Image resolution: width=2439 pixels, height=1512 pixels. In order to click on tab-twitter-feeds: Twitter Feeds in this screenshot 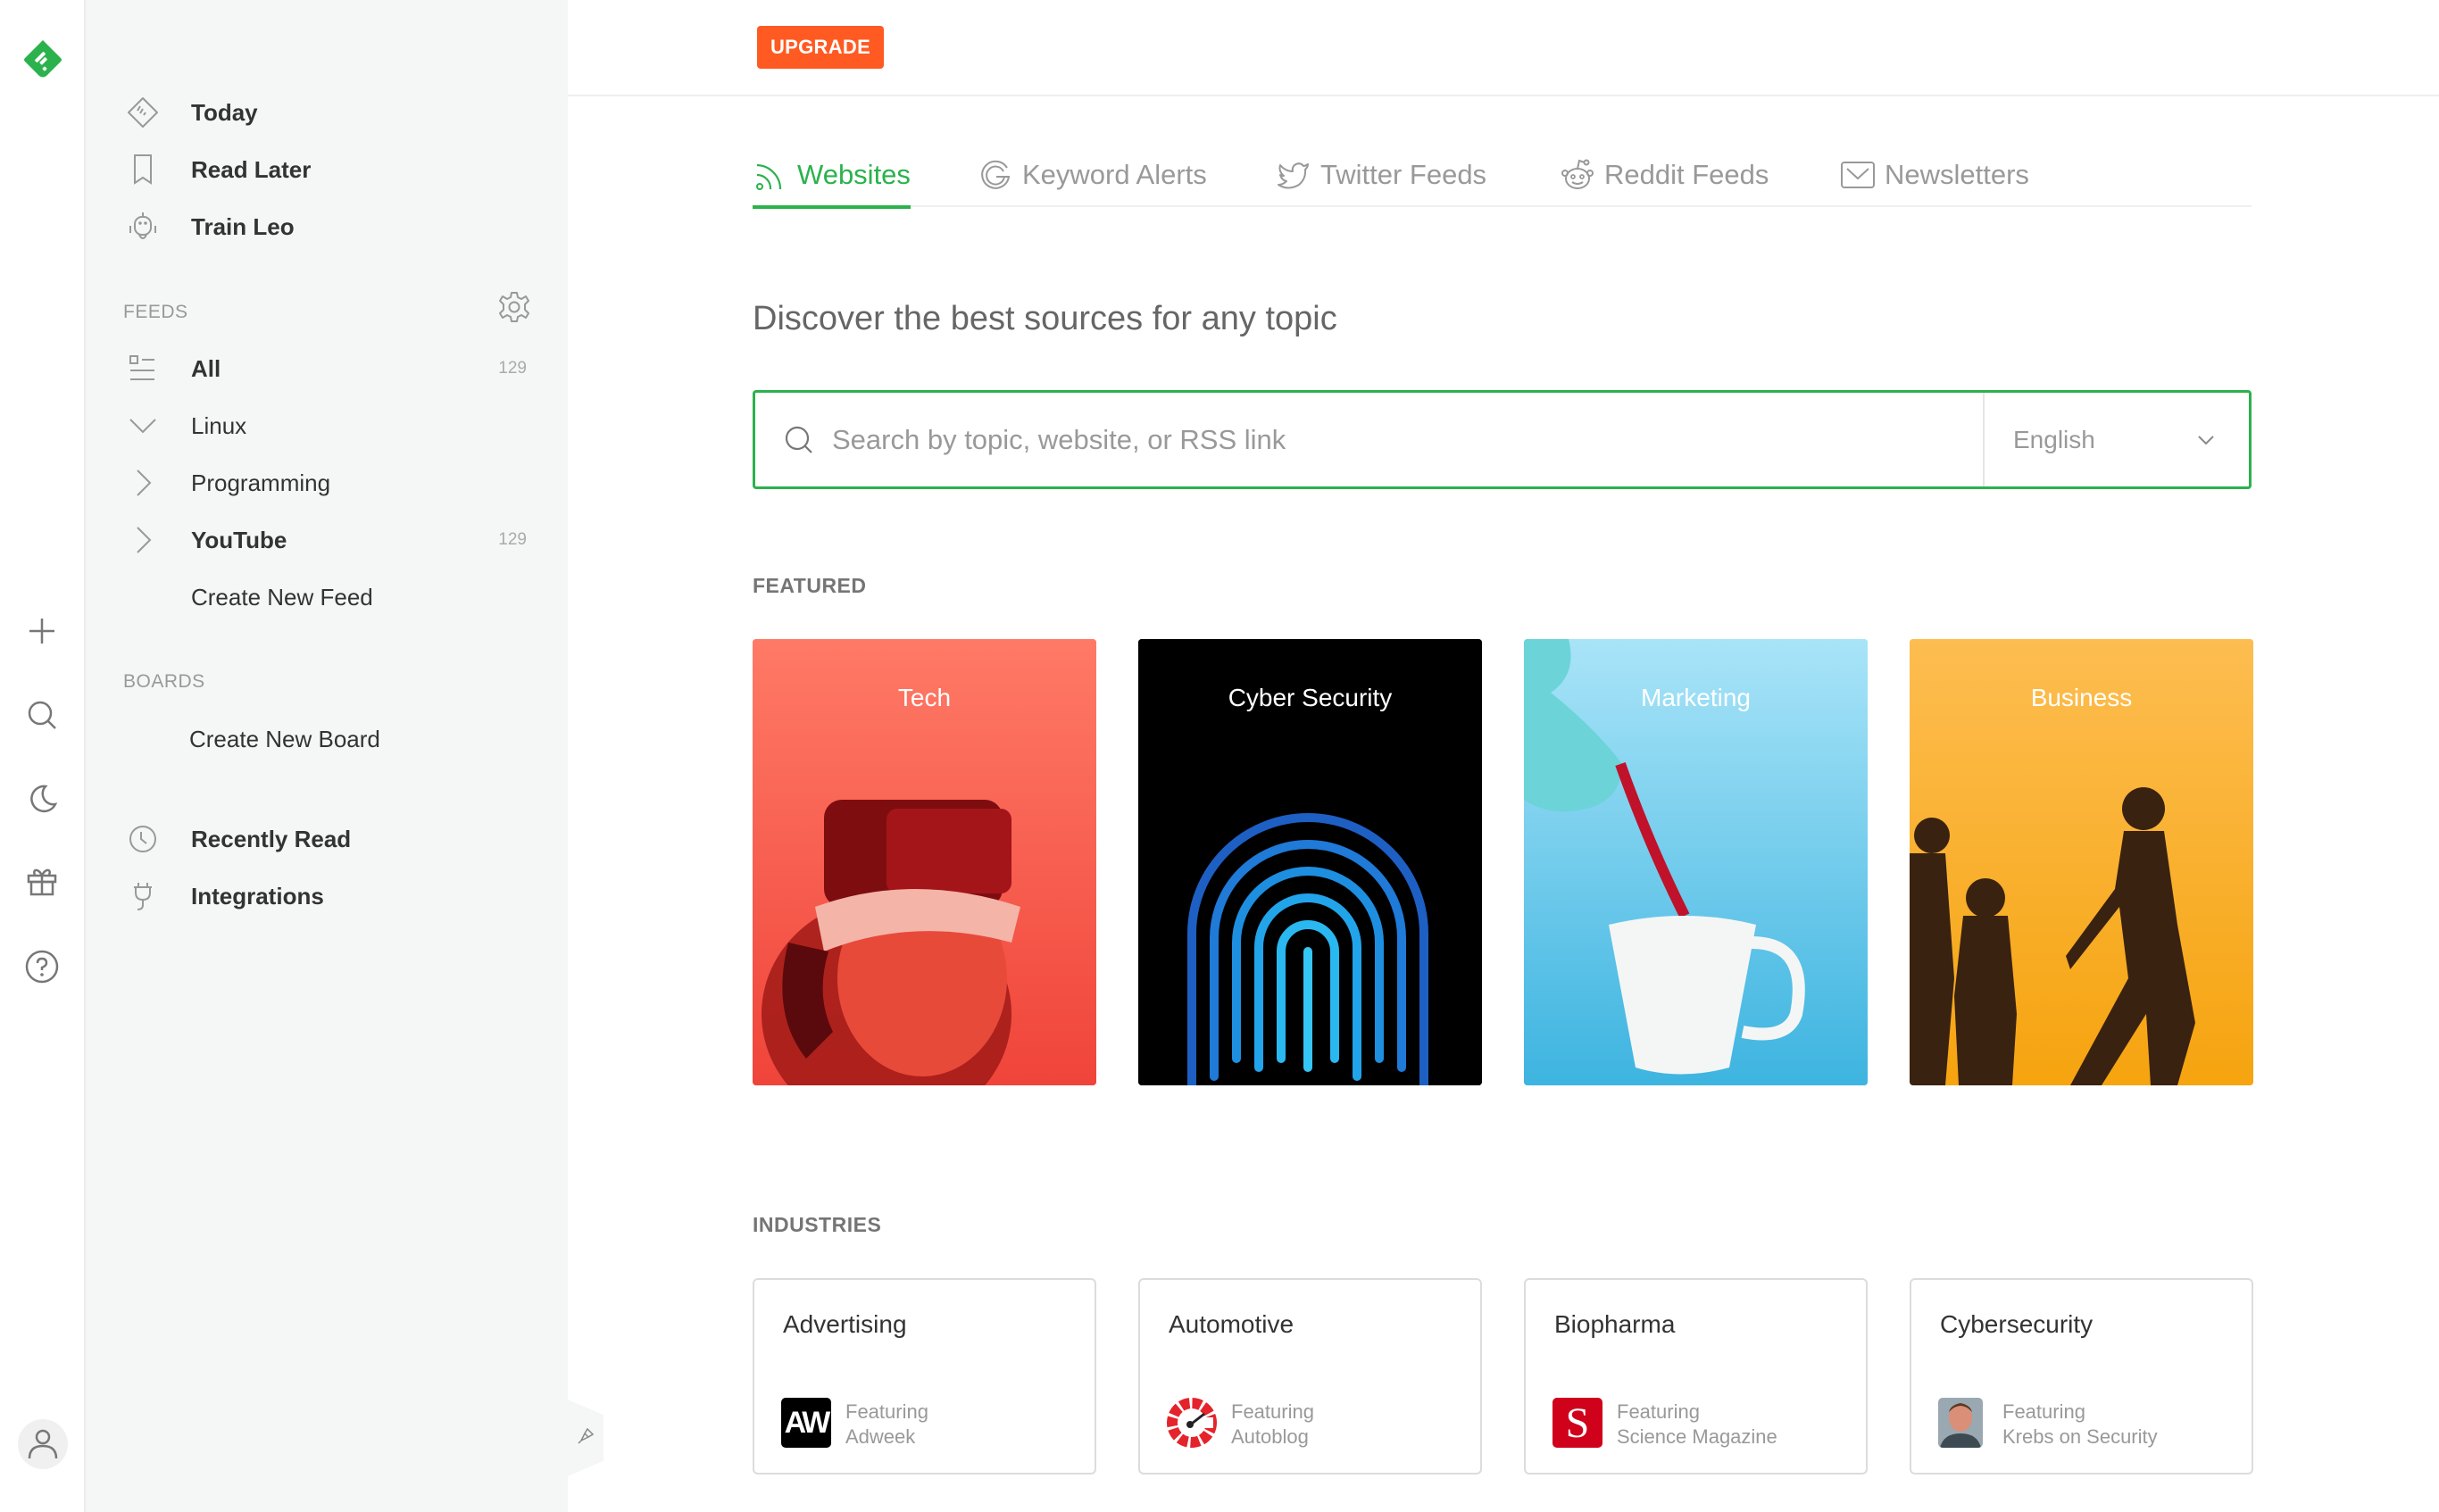, I will do `click(1381, 175)`.